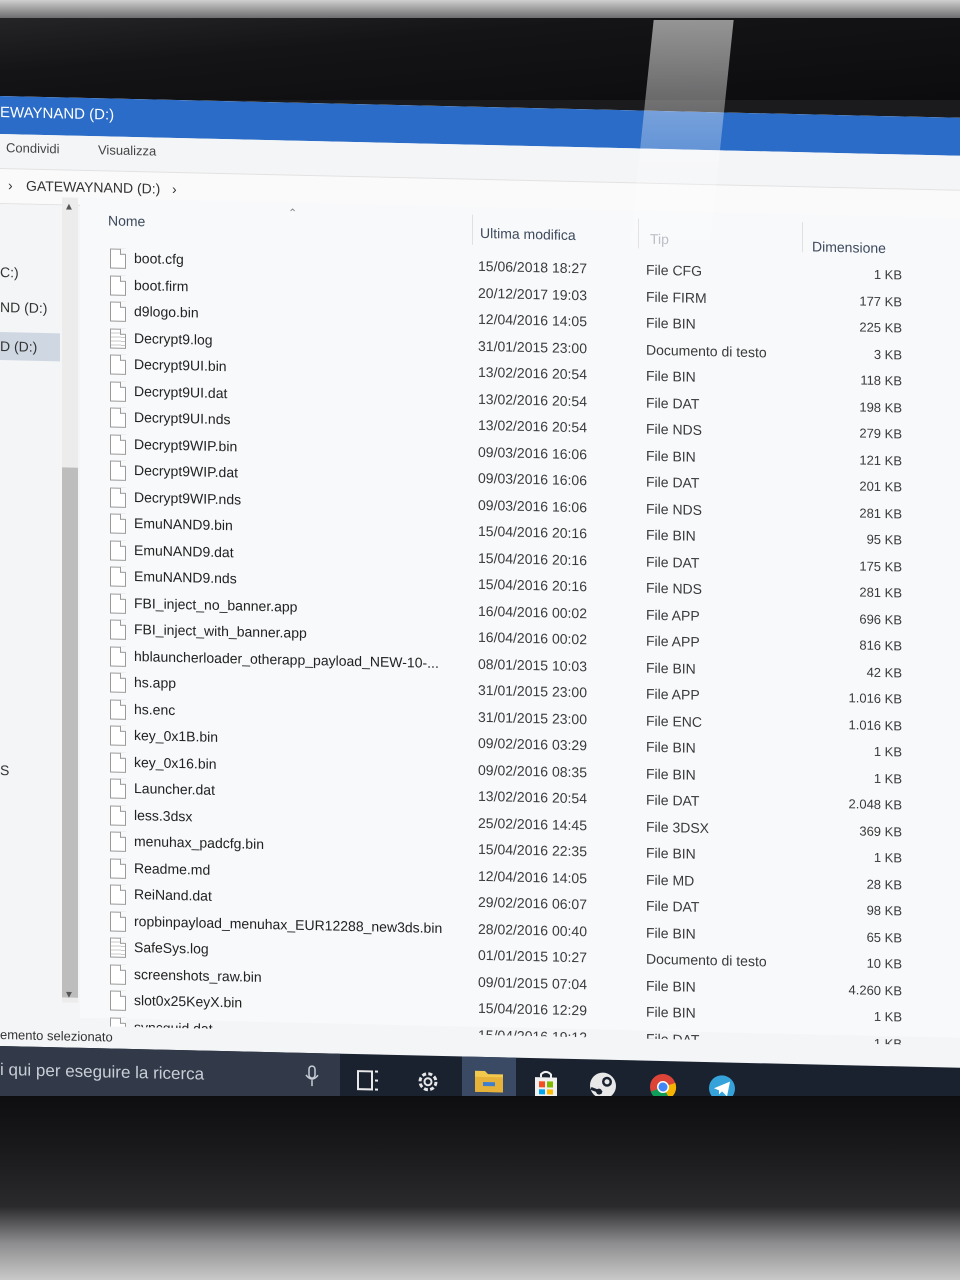  What do you see at coordinates (532, 1009) in the screenshot?
I see `file-modified: 15/04/2016 12:29` at bounding box center [532, 1009].